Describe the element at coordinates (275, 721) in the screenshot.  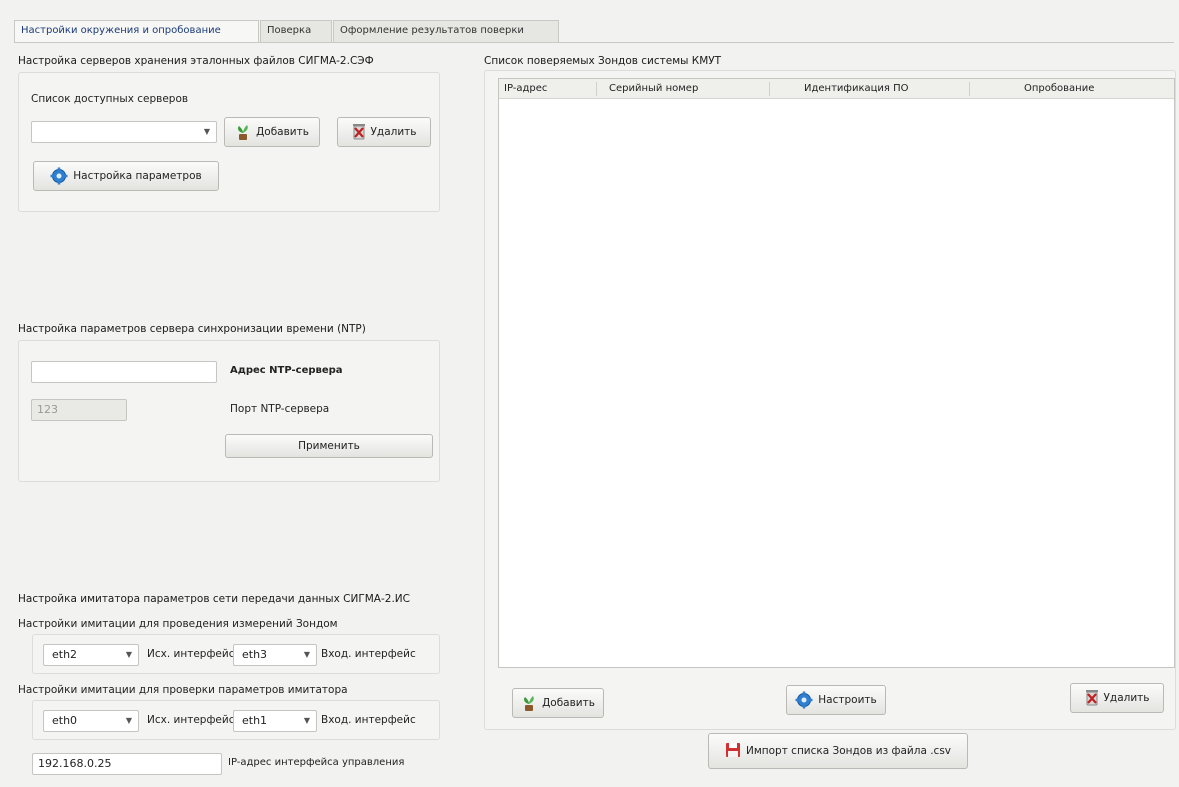
I see `check-in-interface-combo: eth1 ▼` at that location.